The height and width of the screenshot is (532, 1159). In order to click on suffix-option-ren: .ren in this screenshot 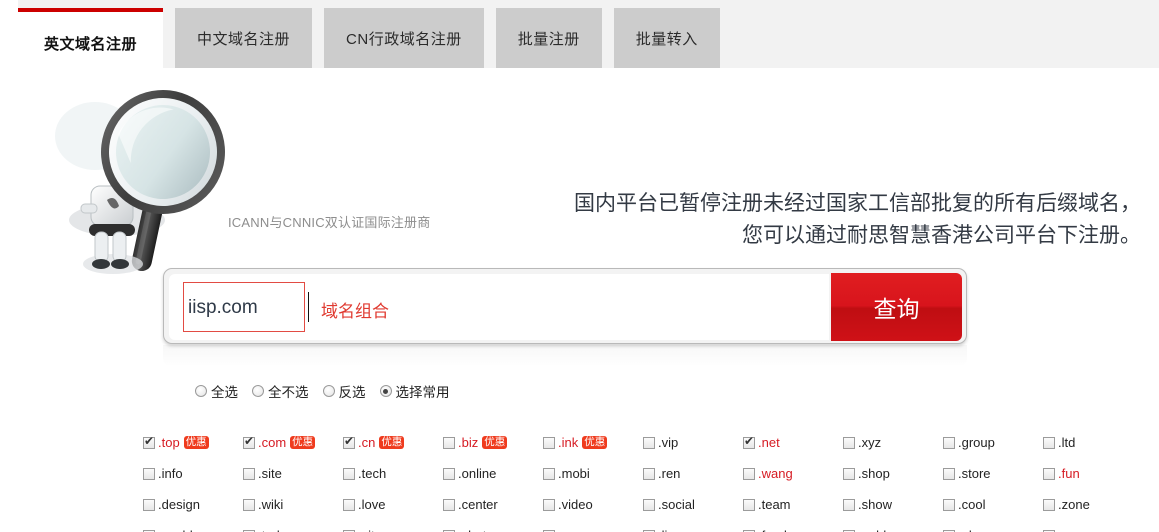, I will do `click(693, 473)`.